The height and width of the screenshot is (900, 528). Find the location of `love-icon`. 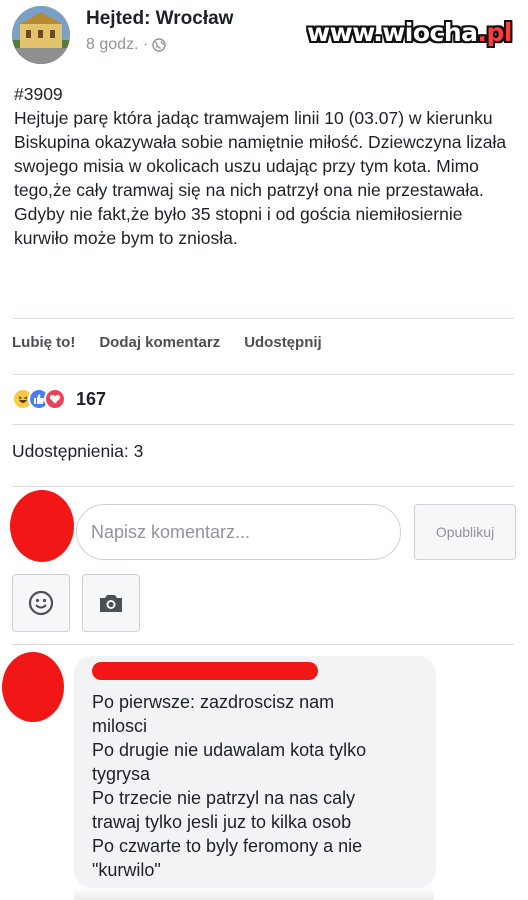

love-icon is located at coordinates (55, 399).